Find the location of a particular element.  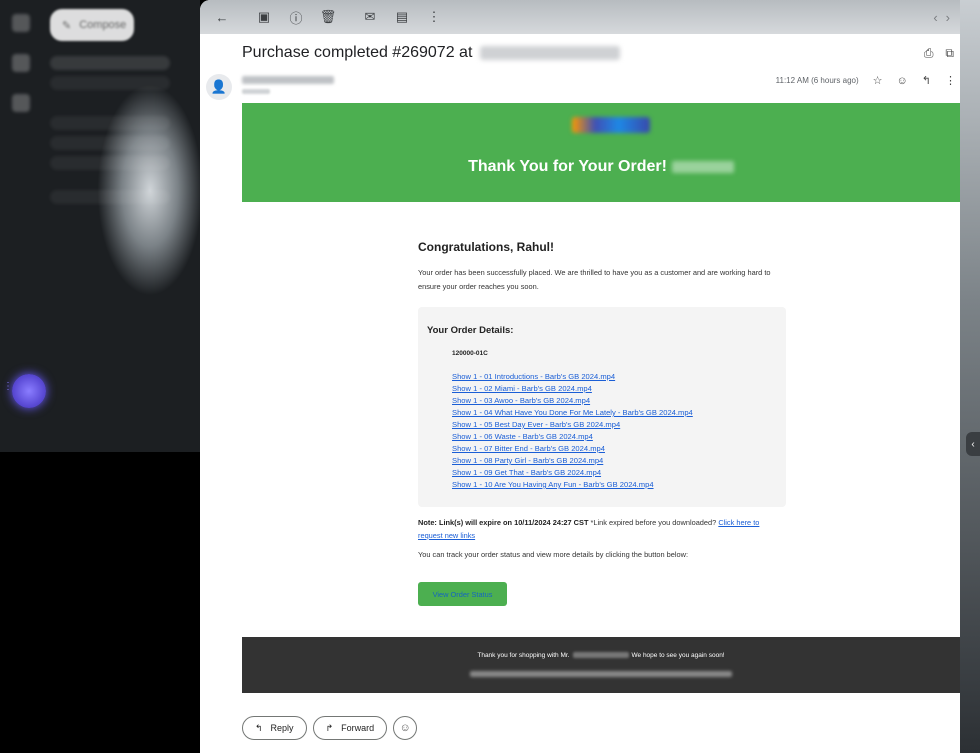

emoji-react-button: ☺ is located at coordinates (405, 728).